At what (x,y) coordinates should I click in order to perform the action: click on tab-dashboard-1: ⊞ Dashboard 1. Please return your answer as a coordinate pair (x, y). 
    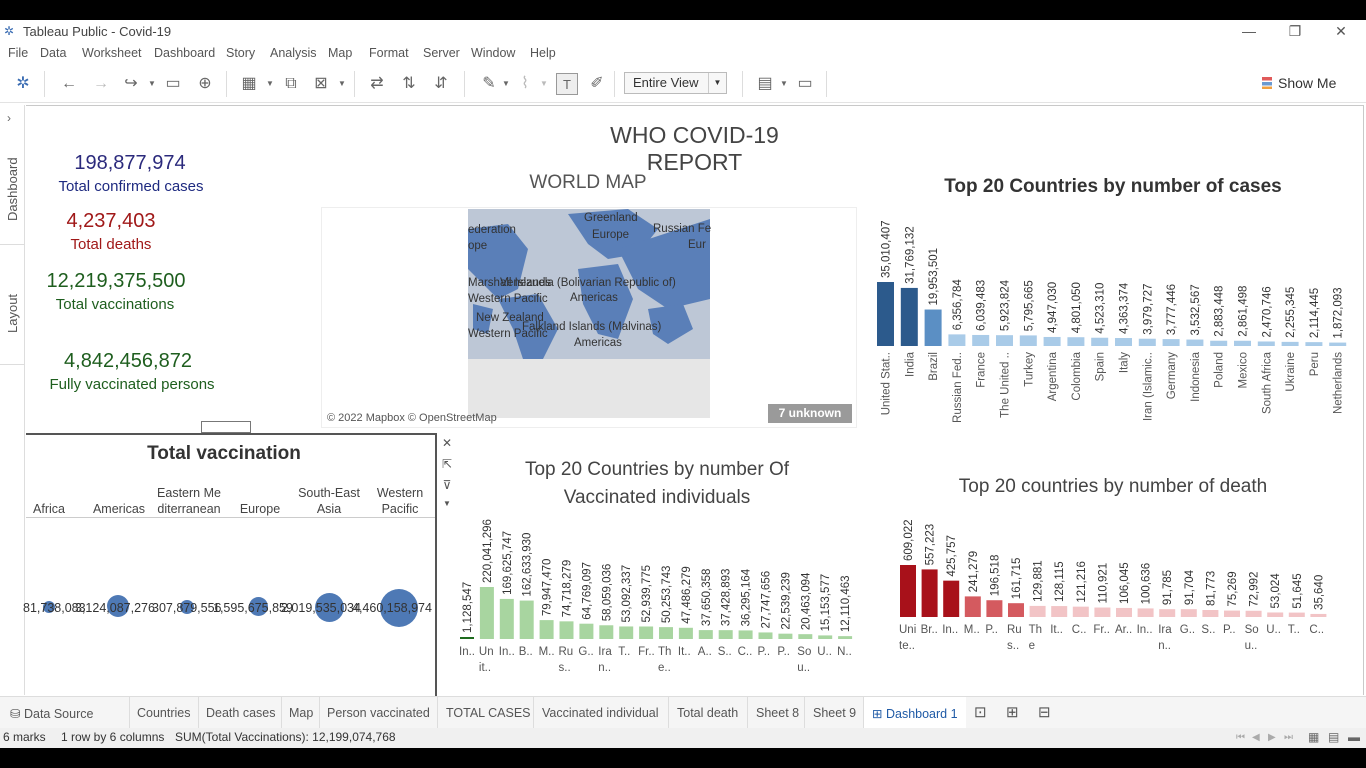
    Looking at the image, I should click on (915, 713).